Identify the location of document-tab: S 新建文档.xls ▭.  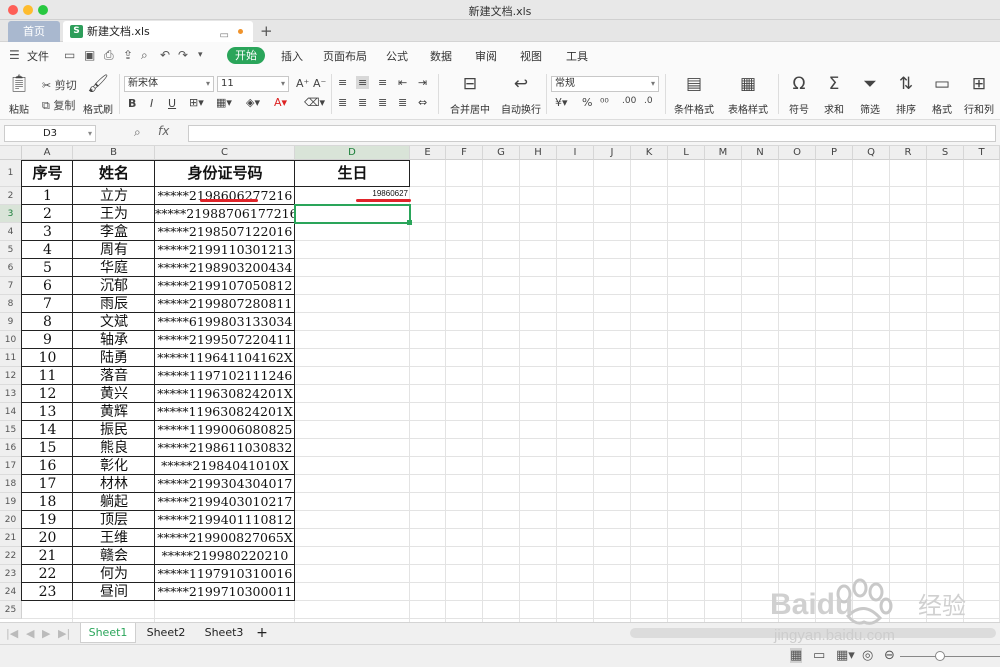
(158, 31).